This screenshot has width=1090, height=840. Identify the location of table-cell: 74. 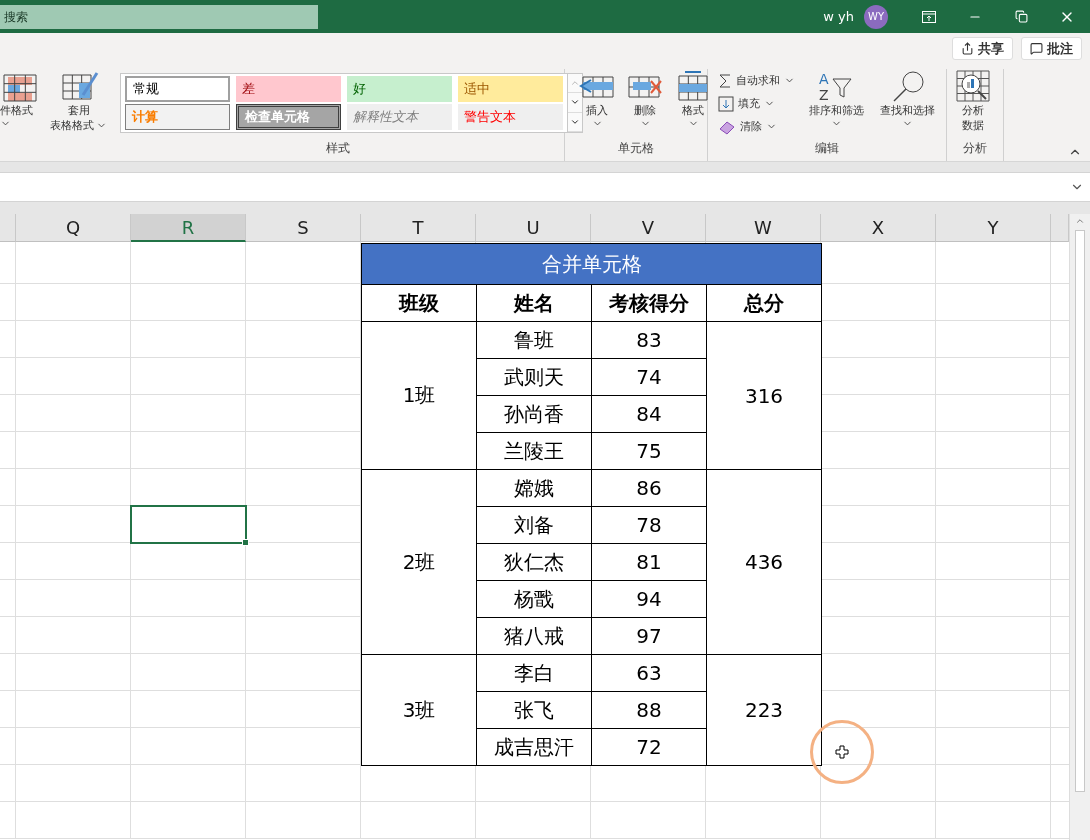
(649, 377).